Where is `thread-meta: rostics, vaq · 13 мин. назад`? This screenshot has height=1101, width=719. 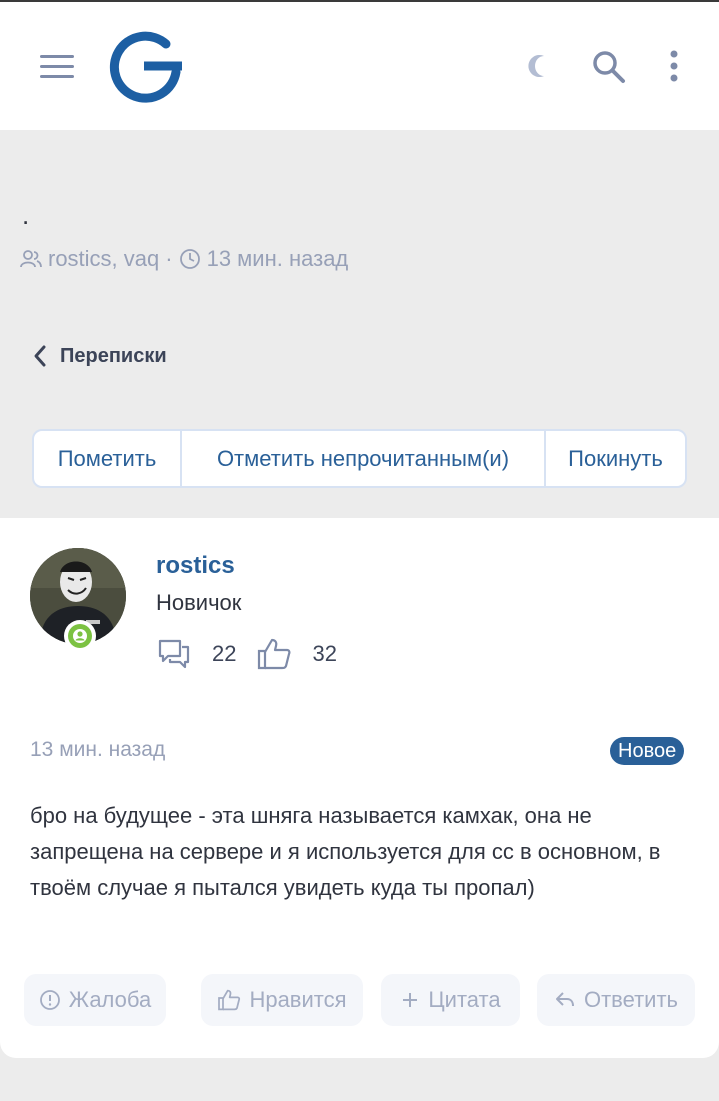
thread-meta: rostics, vaq · 13 мин. назад is located at coordinates (184, 259).